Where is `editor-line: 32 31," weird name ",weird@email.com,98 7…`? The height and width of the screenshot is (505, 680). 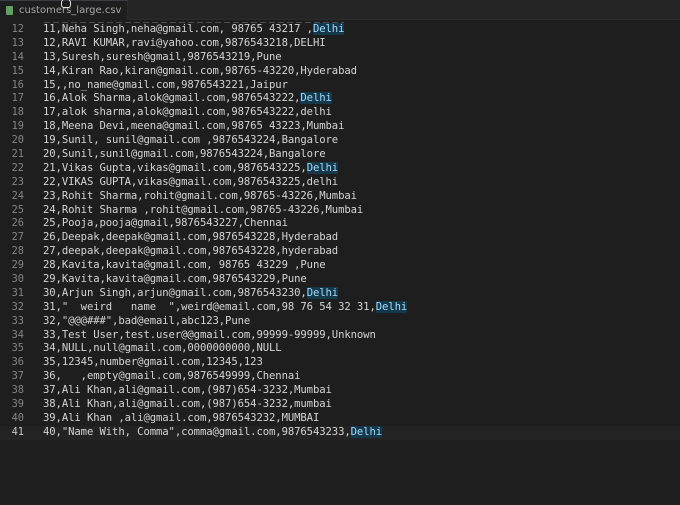 editor-line: 32 31," weird name ",weird@email.com,98 7… is located at coordinates (340, 307).